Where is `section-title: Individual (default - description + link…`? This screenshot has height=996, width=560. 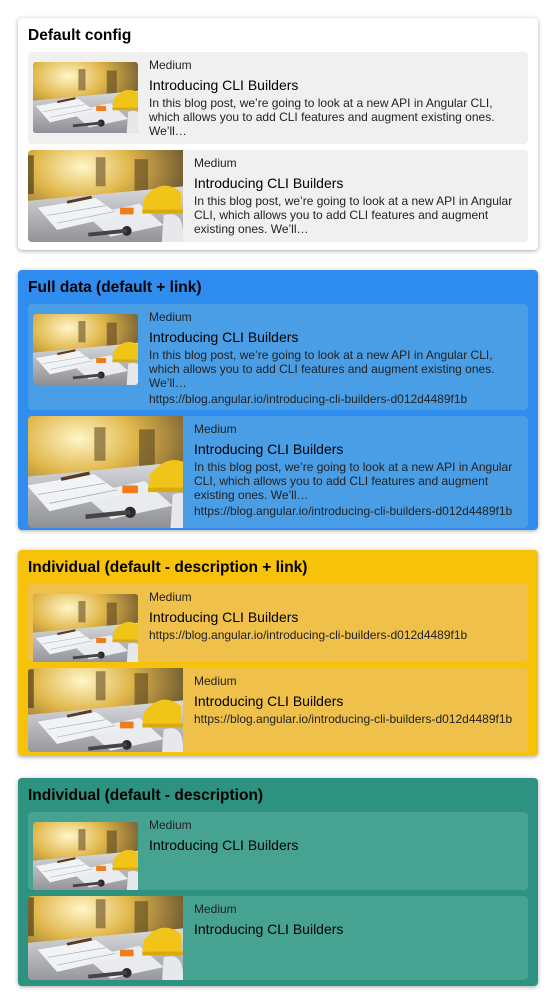 section-title: Individual (default - description + link… is located at coordinates (168, 567).